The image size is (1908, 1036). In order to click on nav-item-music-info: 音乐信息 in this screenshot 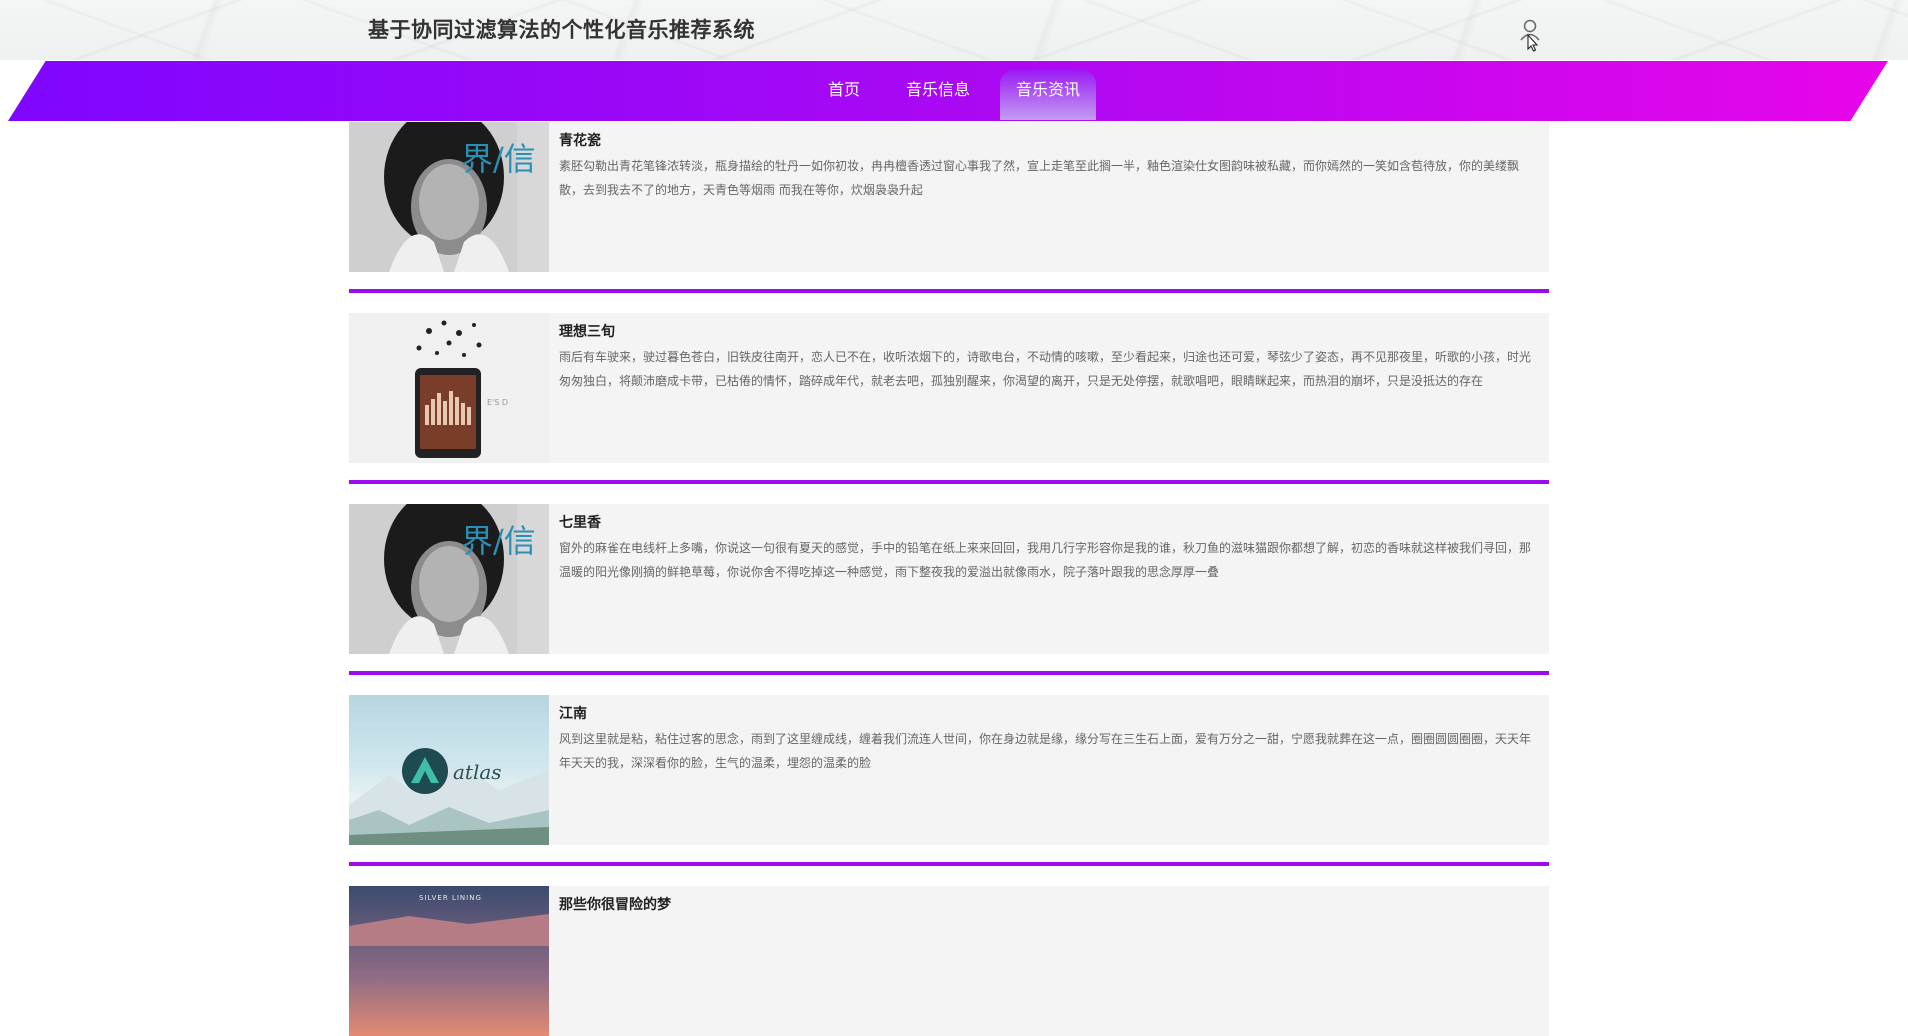, I will do `click(938, 95)`.